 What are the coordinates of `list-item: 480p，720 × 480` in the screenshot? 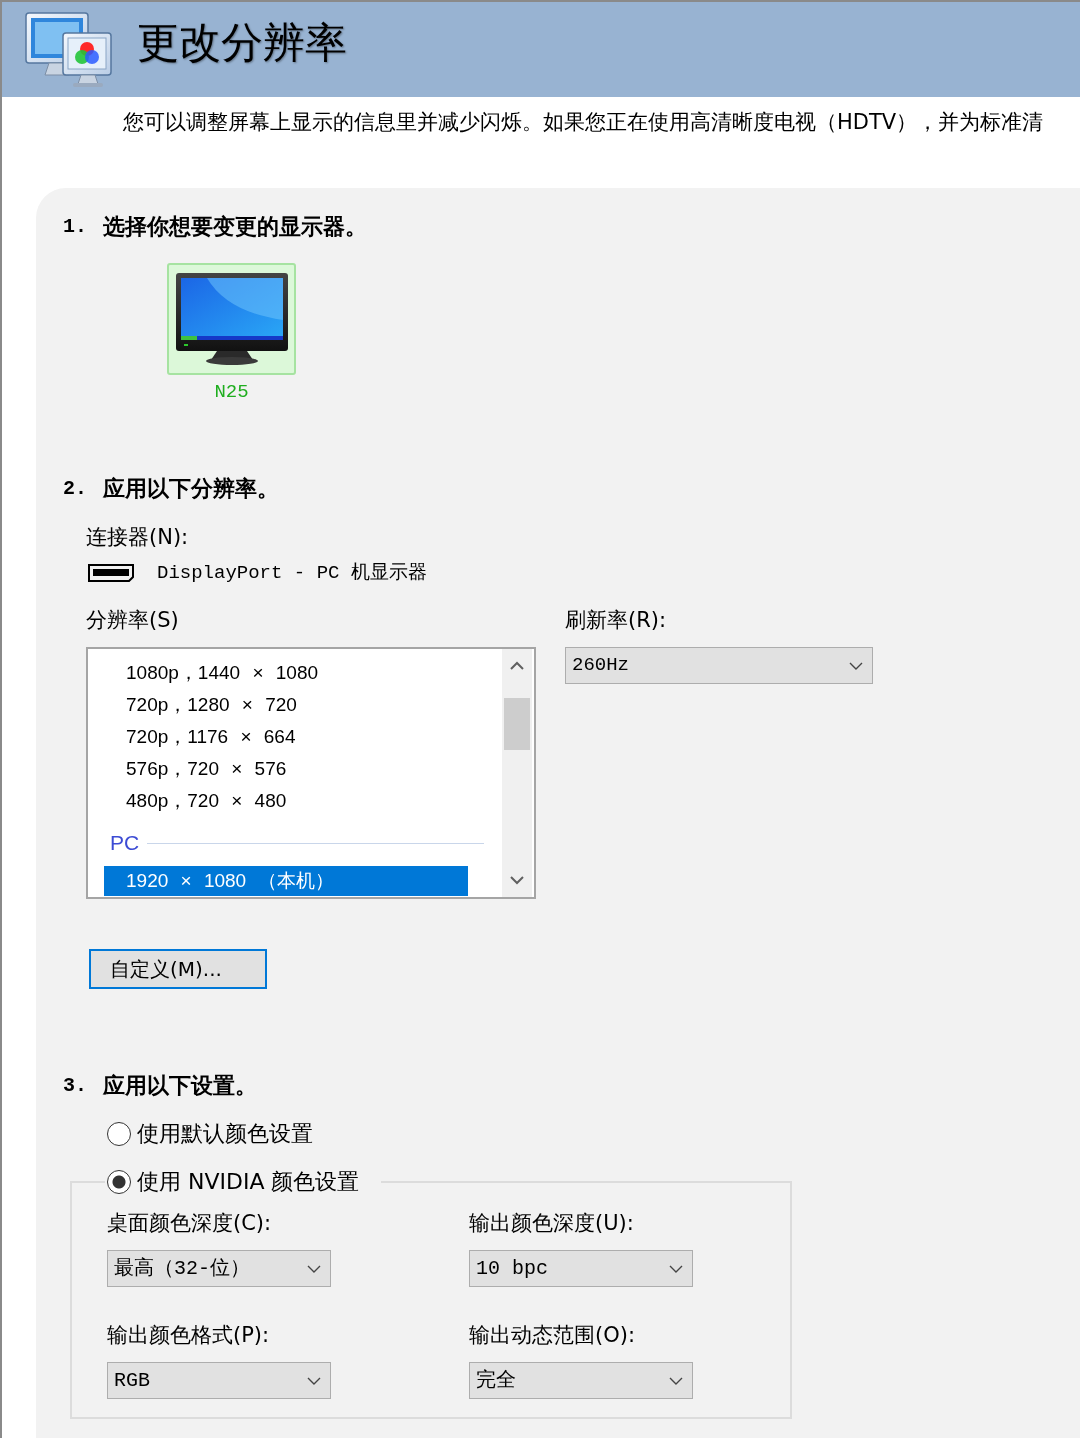 It's located at (286, 801).